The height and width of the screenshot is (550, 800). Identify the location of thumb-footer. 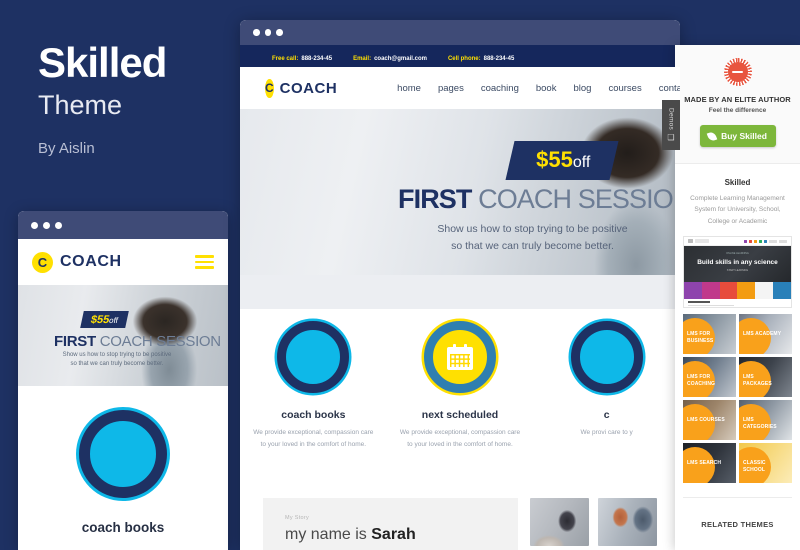
(737, 303).